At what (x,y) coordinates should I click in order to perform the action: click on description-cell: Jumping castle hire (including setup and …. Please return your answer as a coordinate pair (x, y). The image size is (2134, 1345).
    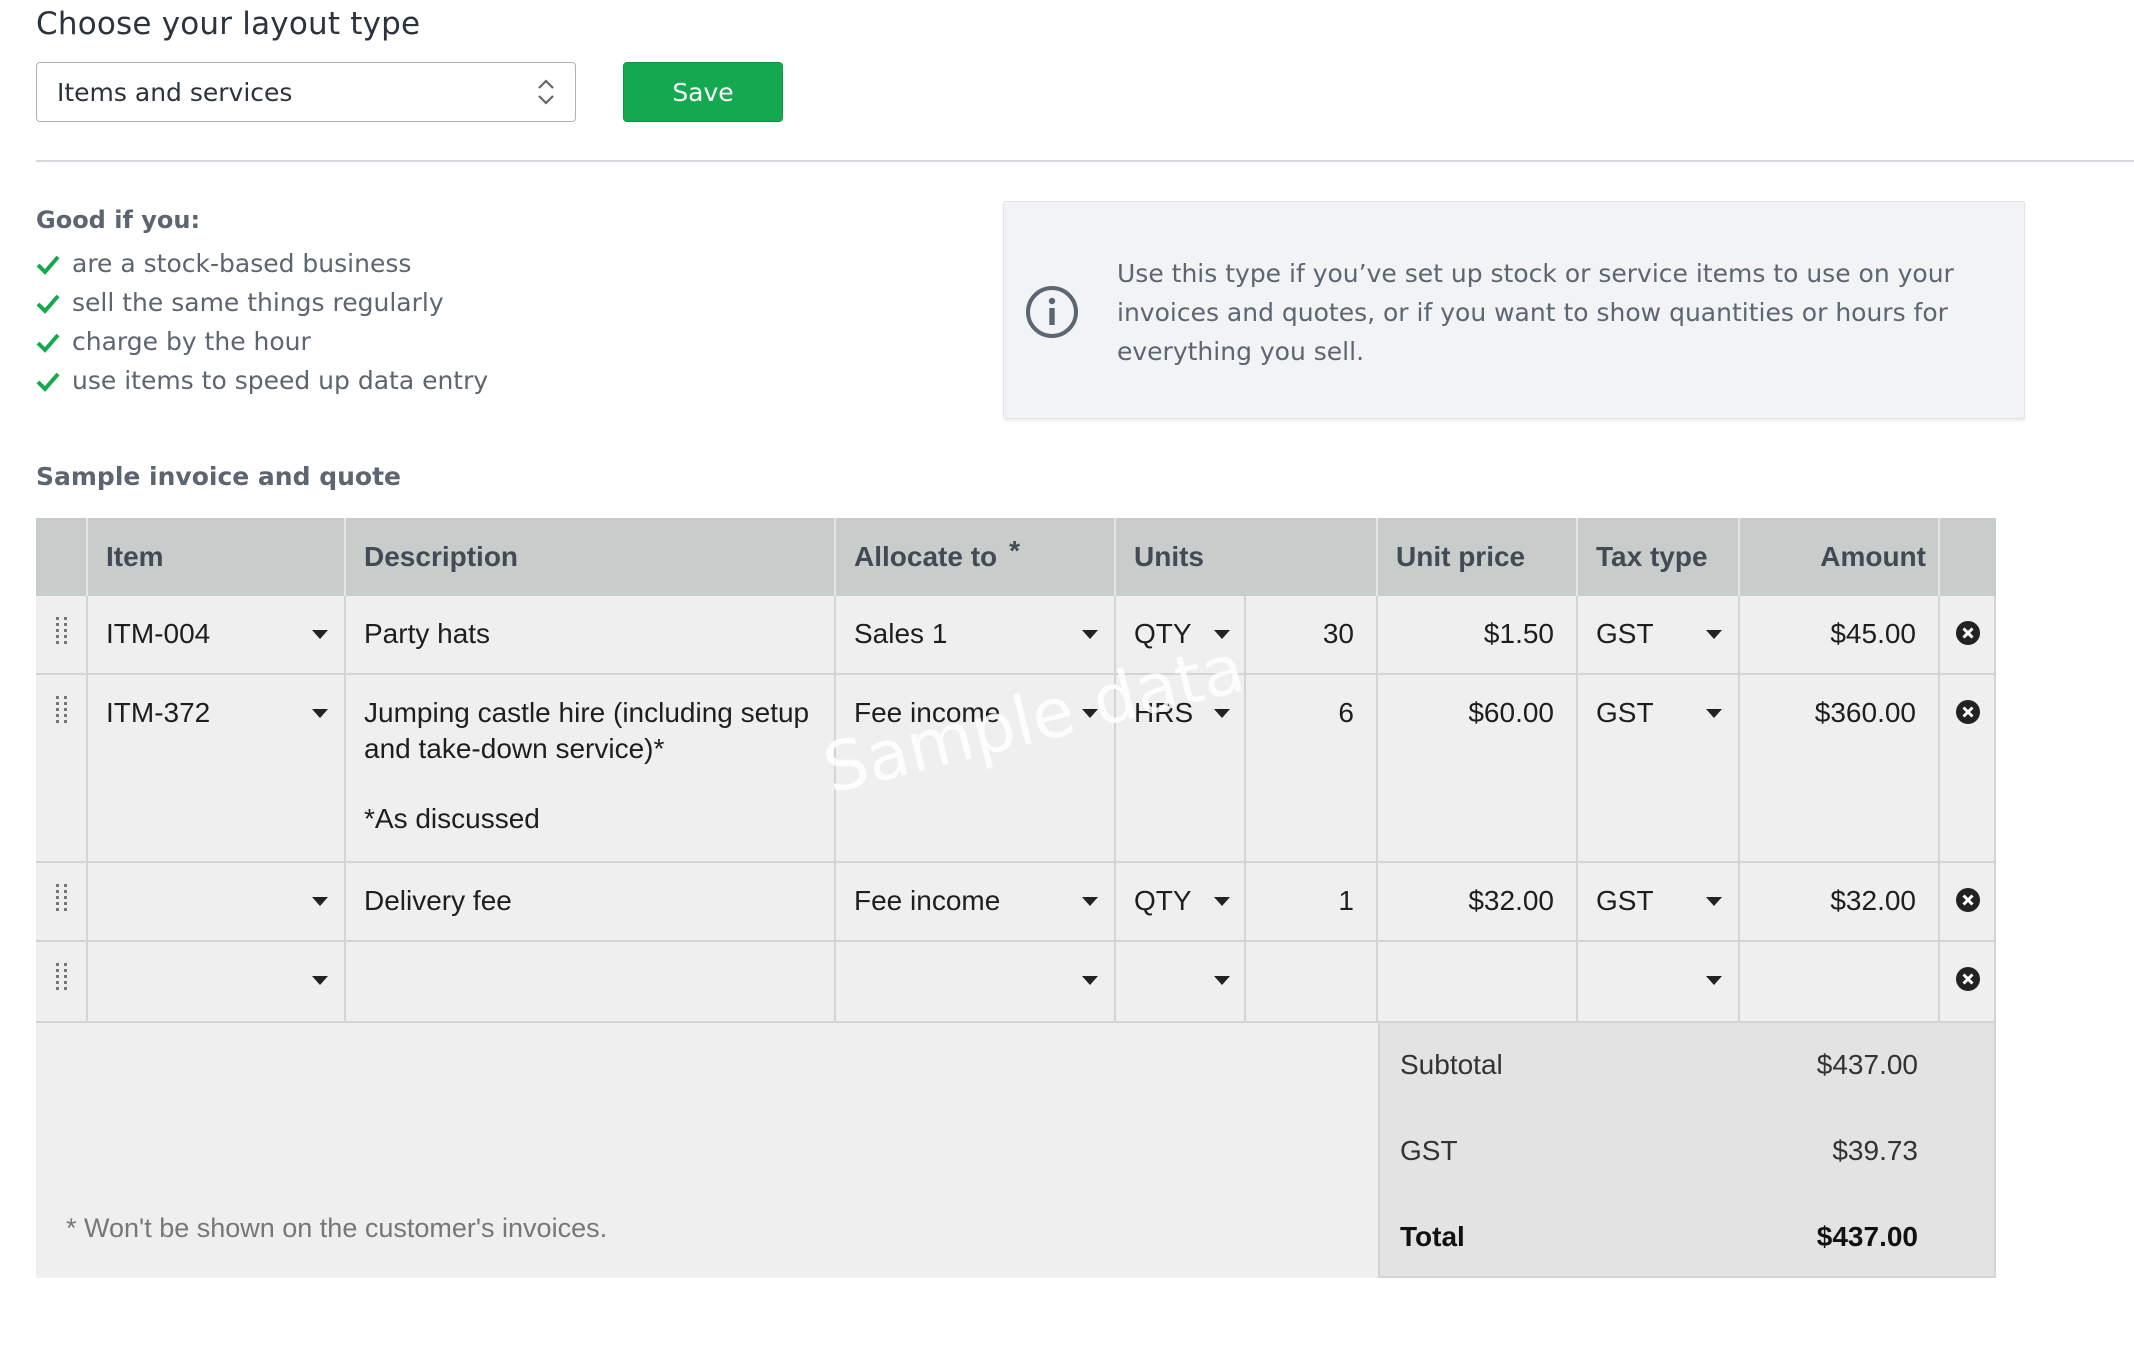
    Looking at the image, I should click on (591, 769).